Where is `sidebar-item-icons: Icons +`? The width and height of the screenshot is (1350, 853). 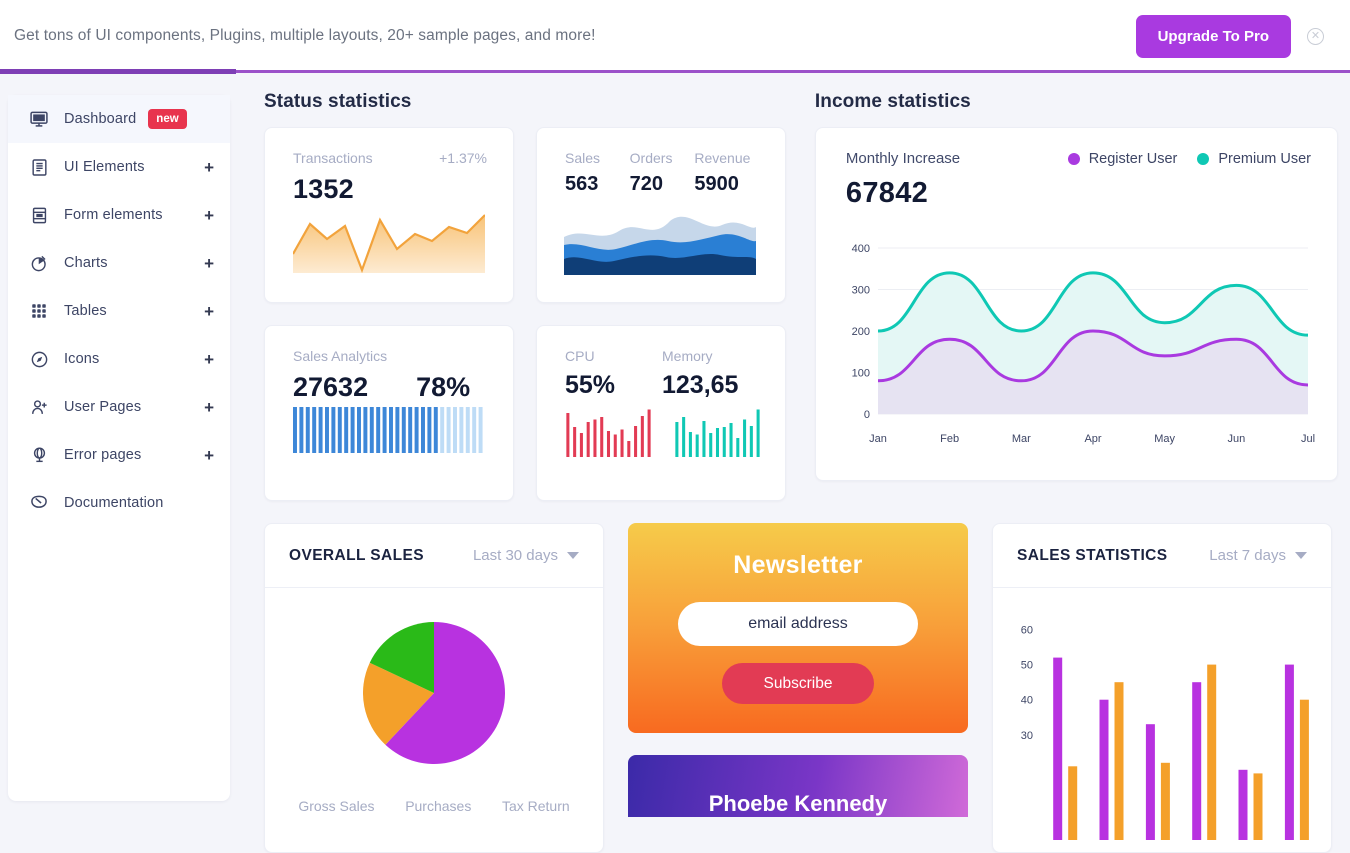
sidebar-item-icons: Icons + is located at coordinates (119, 359).